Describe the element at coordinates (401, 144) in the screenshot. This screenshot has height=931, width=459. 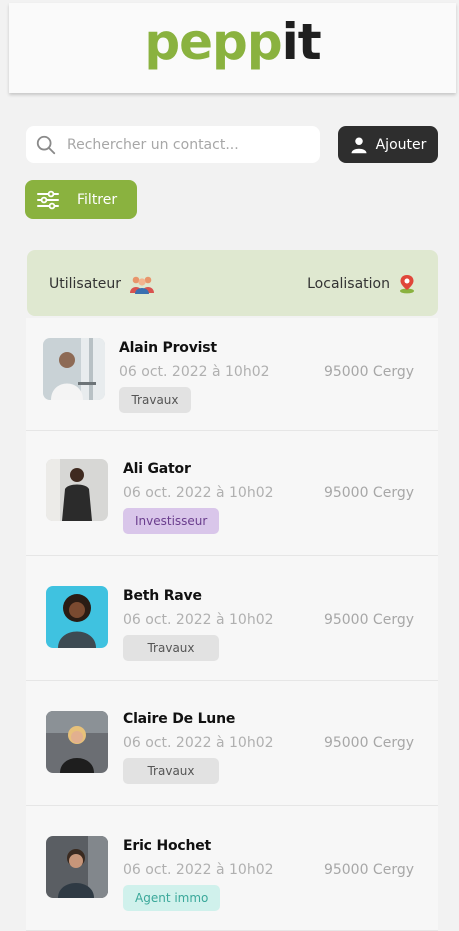
I see `add-button-label: Ajouter` at that location.